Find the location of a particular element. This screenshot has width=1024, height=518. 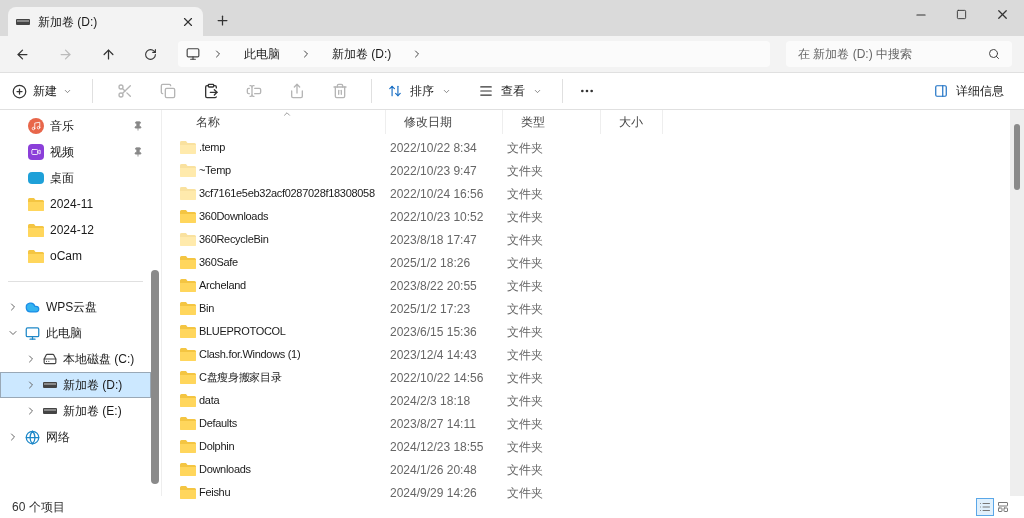

modified-date: 2022/10/24 16:56 is located at coordinates (437, 194).